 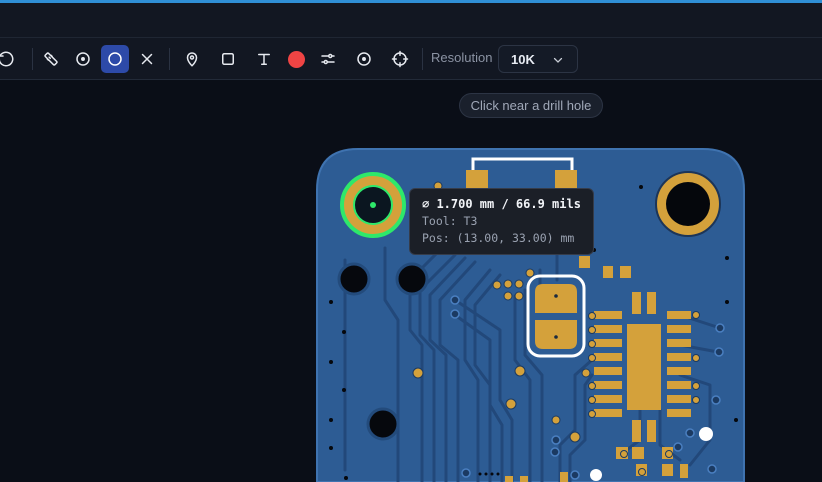 I want to click on color-button, so click(x=296, y=59).